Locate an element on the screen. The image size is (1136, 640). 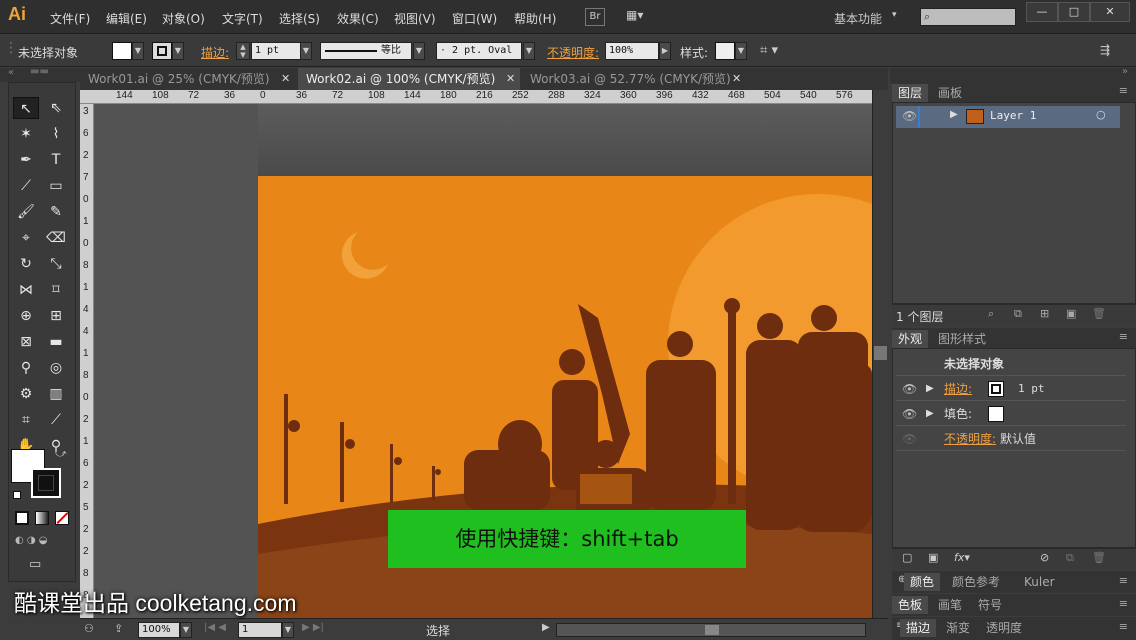
screen-mode-icon: ▭ is located at coordinates (41, 566).